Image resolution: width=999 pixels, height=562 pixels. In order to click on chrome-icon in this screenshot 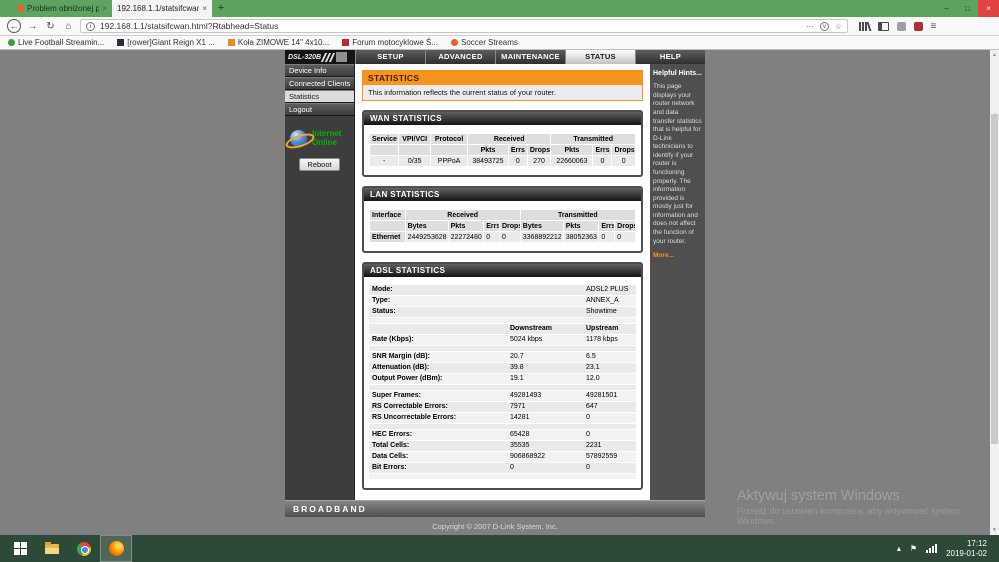, I will do `click(84, 548)`.